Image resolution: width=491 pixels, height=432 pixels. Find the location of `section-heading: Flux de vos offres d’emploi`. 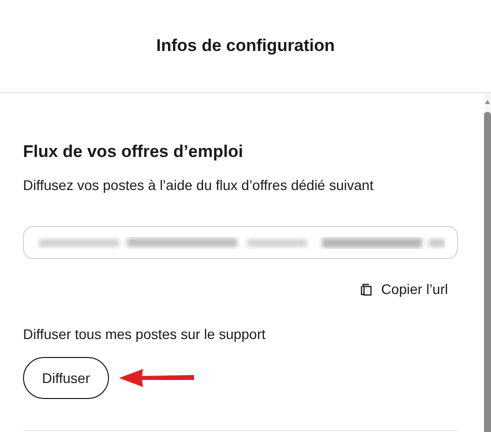

section-heading: Flux de vos offres d’emploi is located at coordinates (133, 152).